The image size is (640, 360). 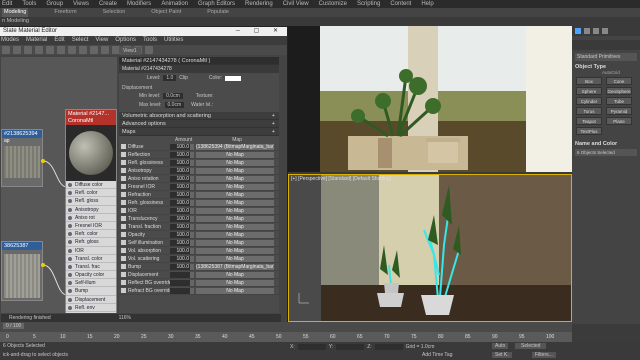 What do you see at coordinates (91, 283) in the screenshot?
I see `material-slot: Self-illum` at bounding box center [91, 283].